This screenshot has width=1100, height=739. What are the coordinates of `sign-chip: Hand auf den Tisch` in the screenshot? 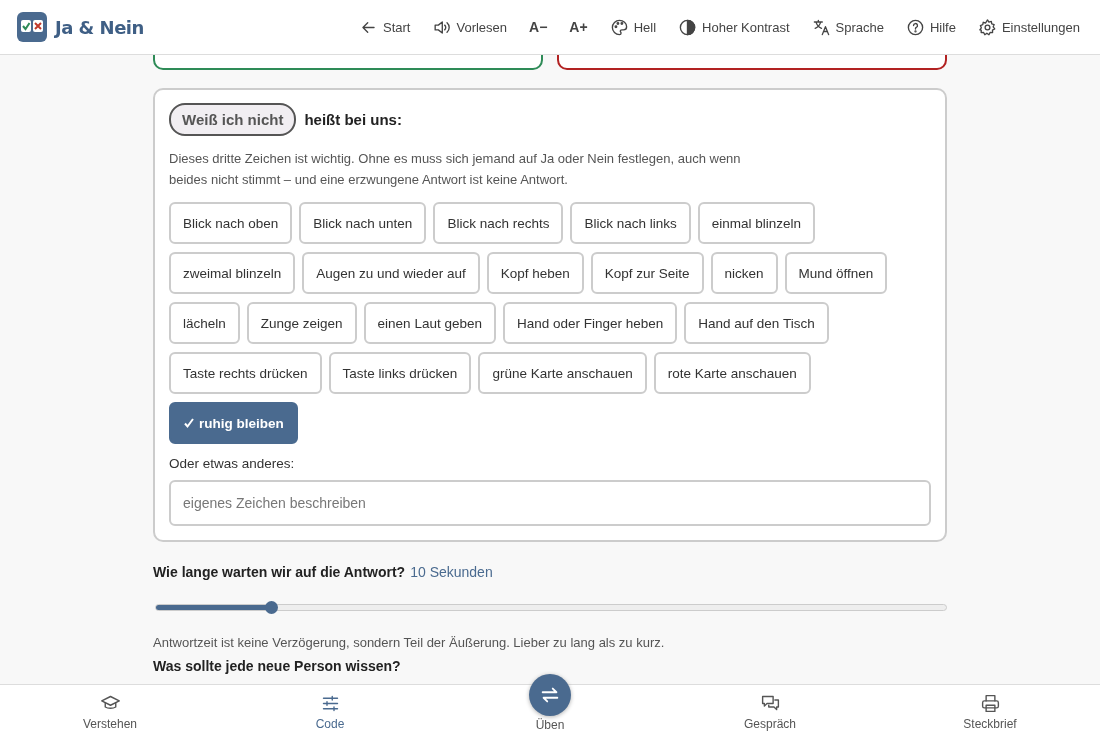 It's located at (756, 323).